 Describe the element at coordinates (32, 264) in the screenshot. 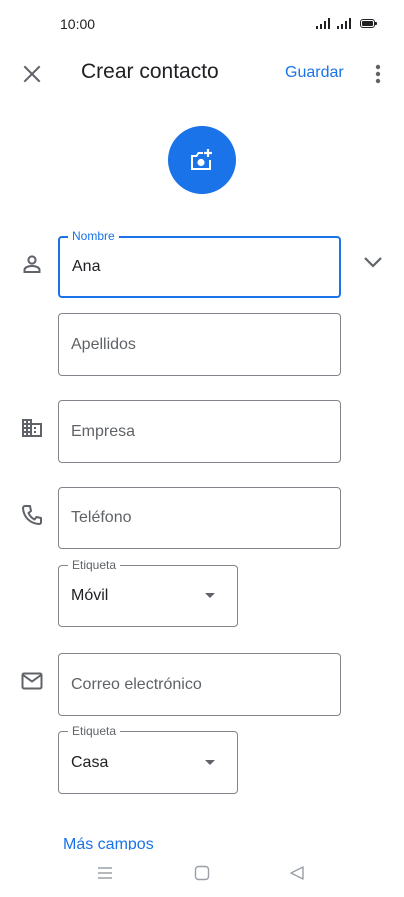

I see `person-icon` at that location.